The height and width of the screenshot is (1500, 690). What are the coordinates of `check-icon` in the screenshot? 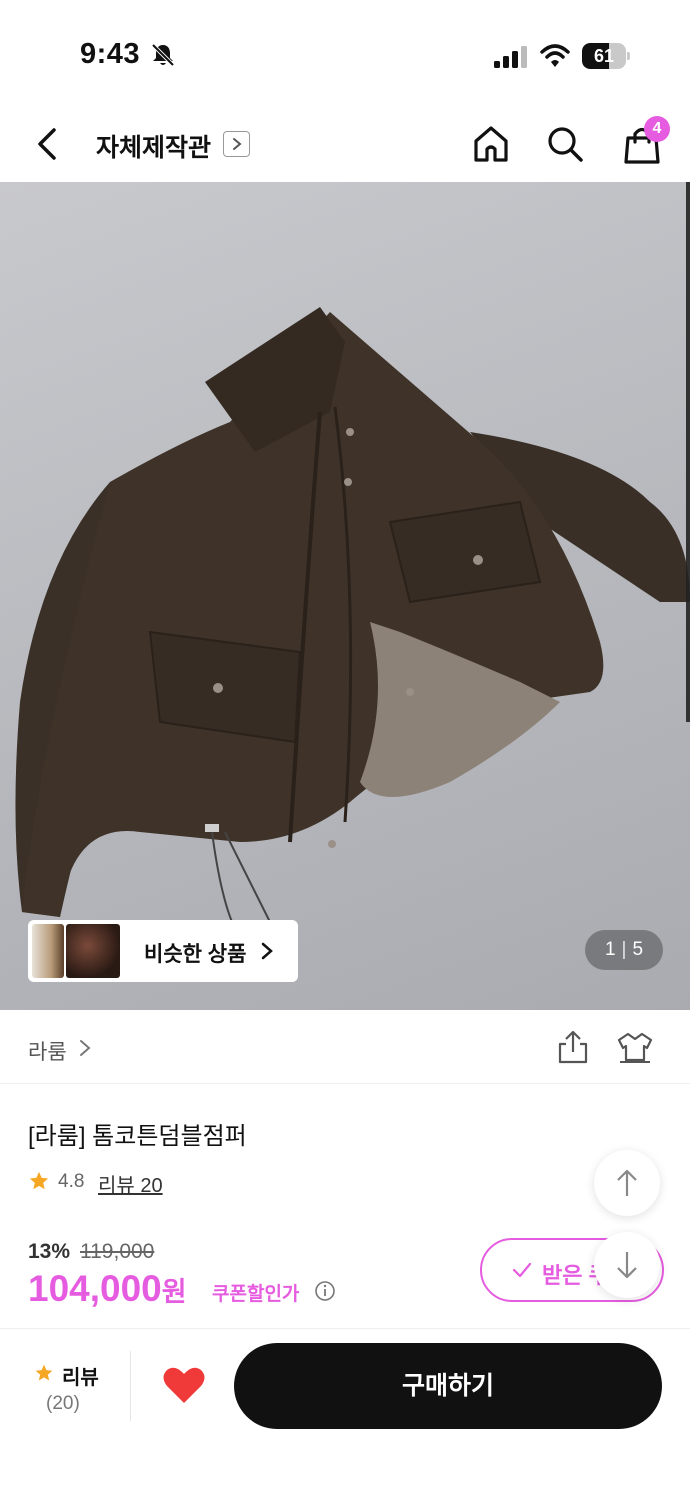 It's located at (522, 1270).